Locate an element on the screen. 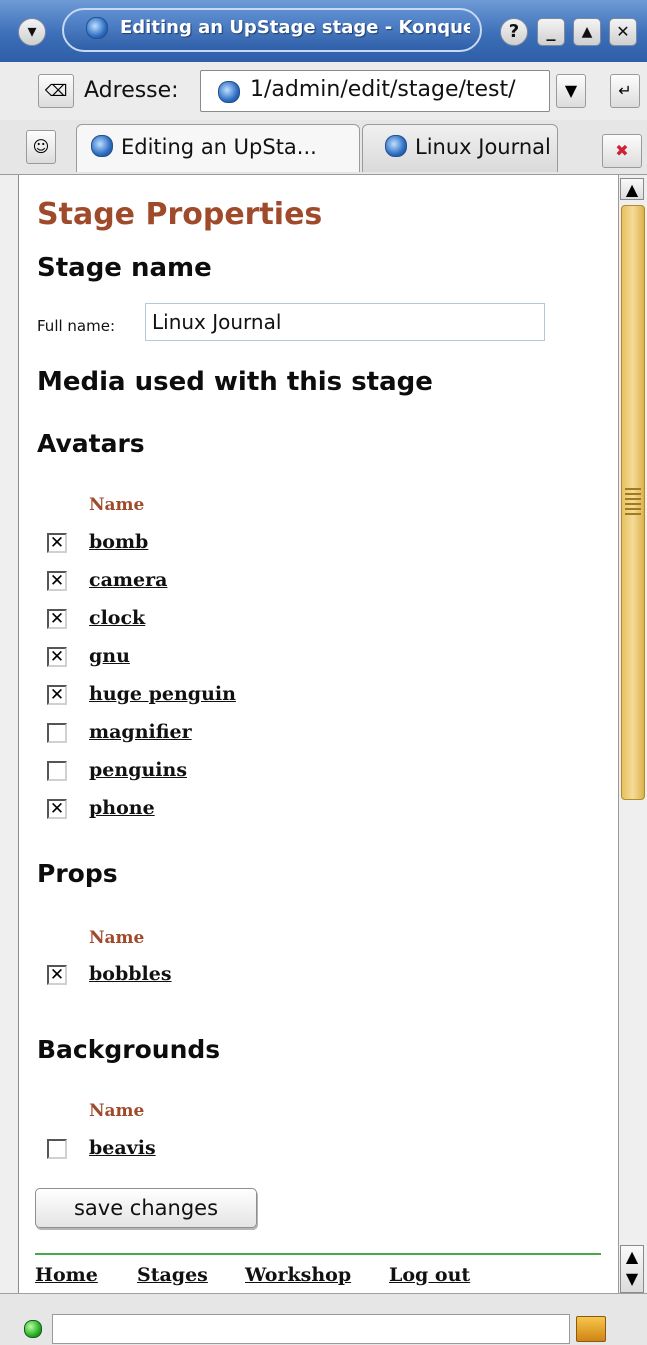  media-heading: Media used with this stage is located at coordinates (235, 382).